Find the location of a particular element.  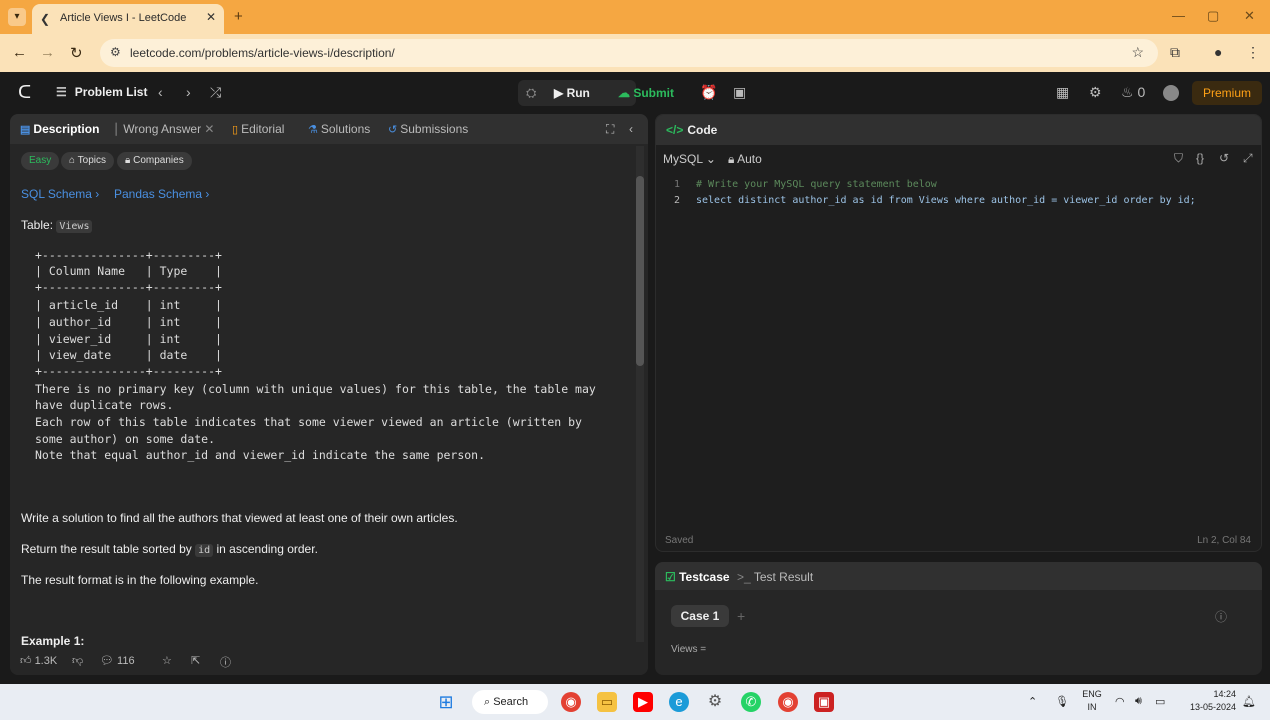

table-heading: Table: Views is located at coordinates (57, 225).